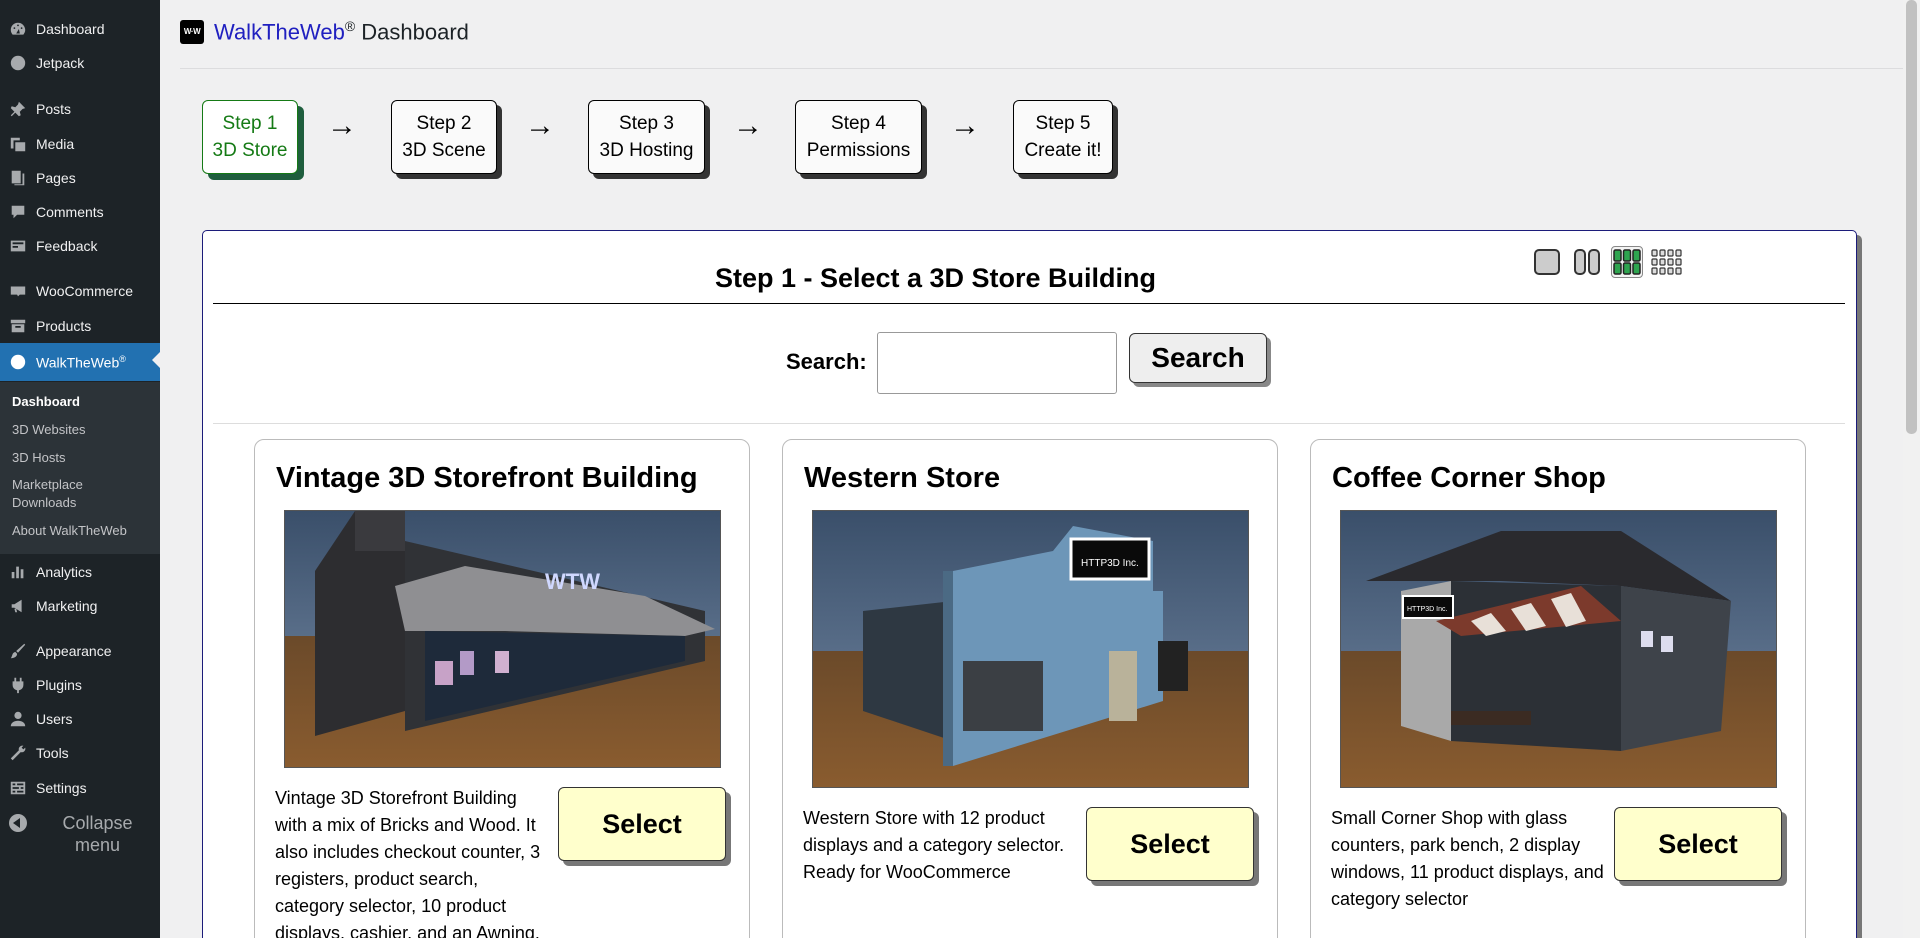 The width and height of the screenshot is (1920, 938). Describe the element at coordinates (60, 63) in the screenshot. I see `sidebar-item-label: Jetpack` at that location.